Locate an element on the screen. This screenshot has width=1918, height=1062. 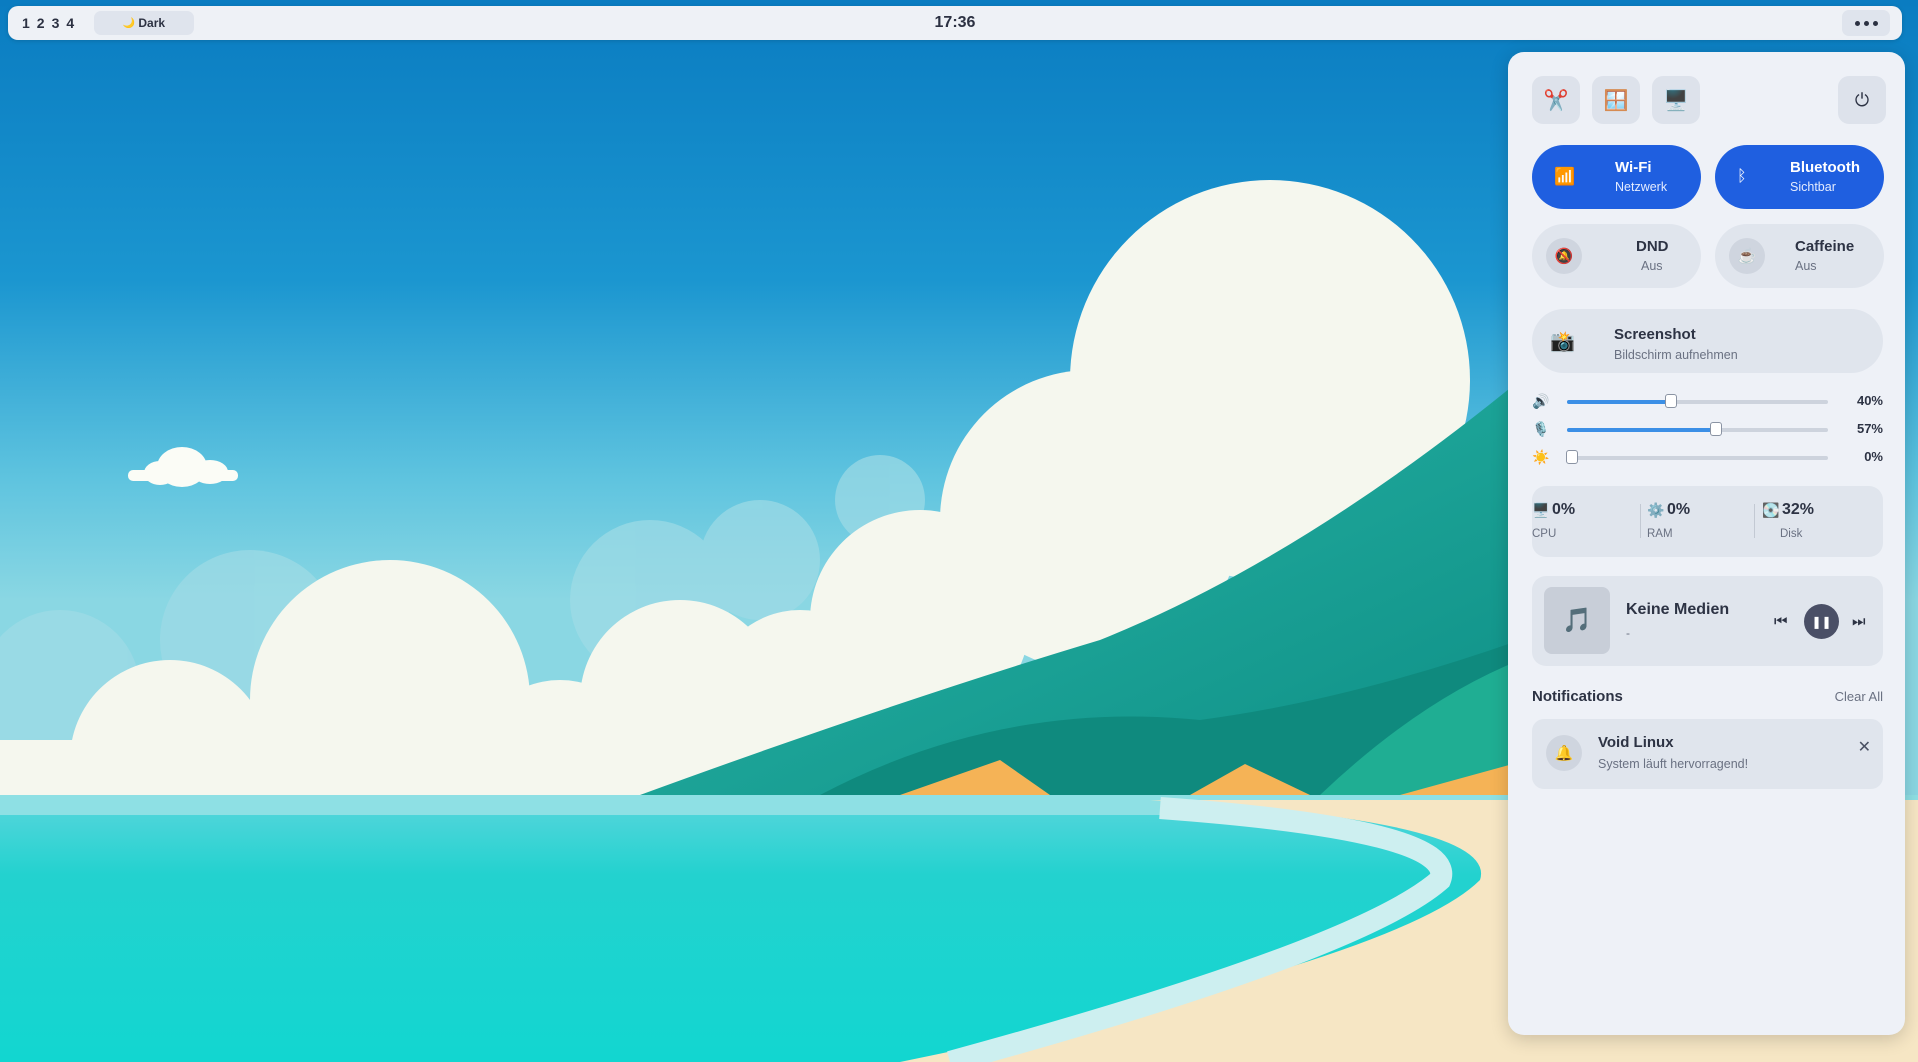
play-pause-button: ❚❚ is located at coordinates (1821, 621).